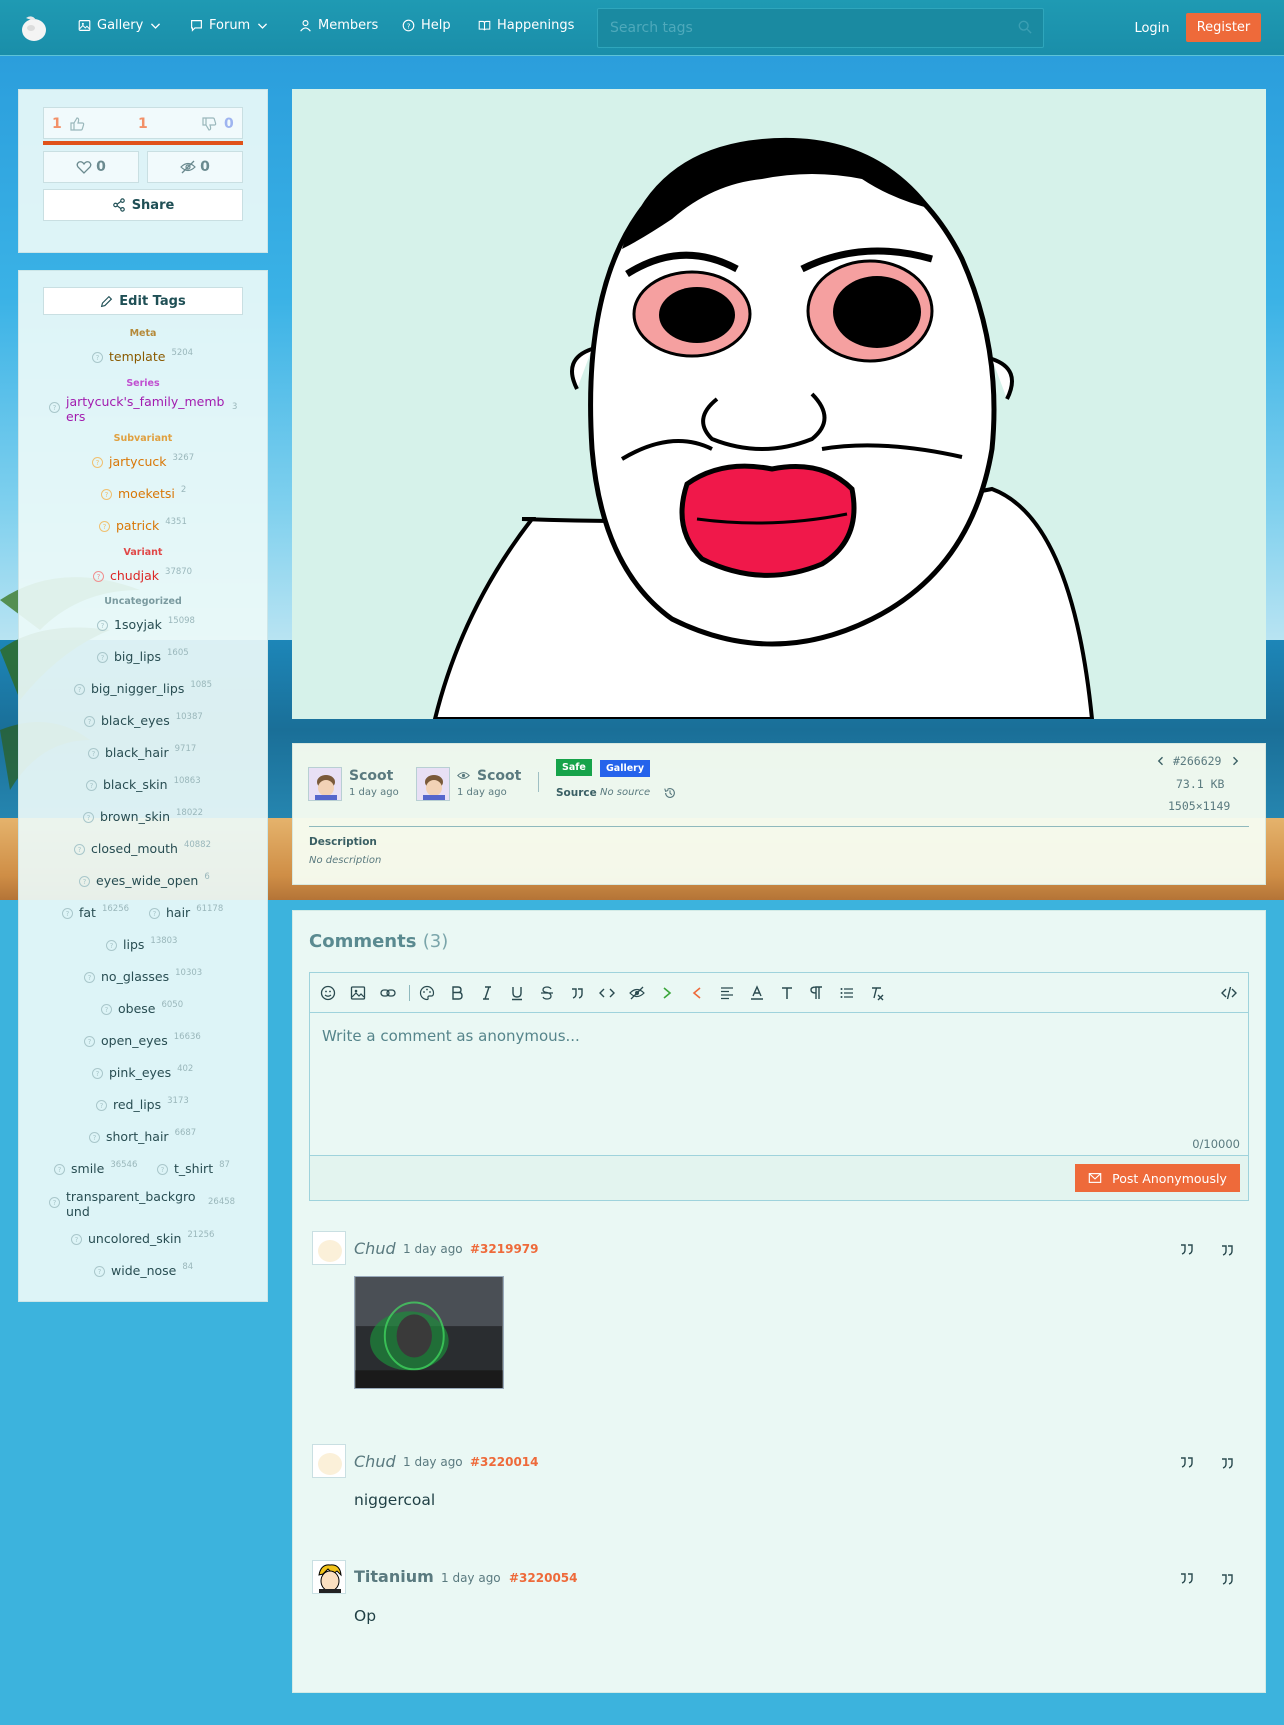 This screenshot has width=1284, height=1725. What do you see at coordinates (87, 912) in the screenshot?
I see `tag-name: fat` at bounding box center [87, 912].